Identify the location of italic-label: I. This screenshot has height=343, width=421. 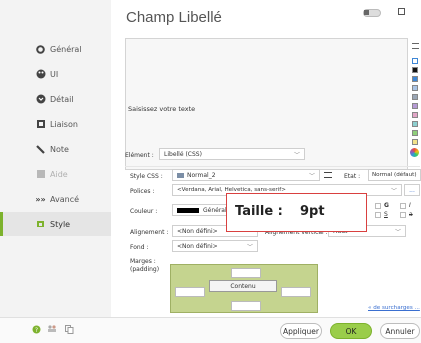
(410, 205).